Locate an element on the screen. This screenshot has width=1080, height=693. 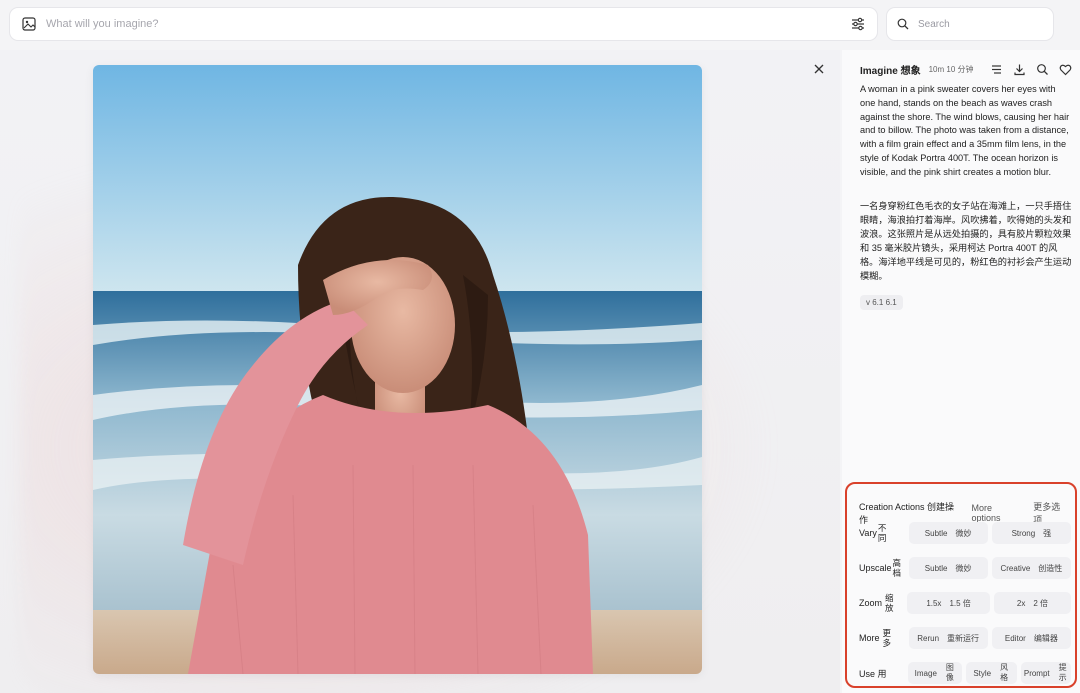
use-label: Use 用 is located at coordinates (873, 673).